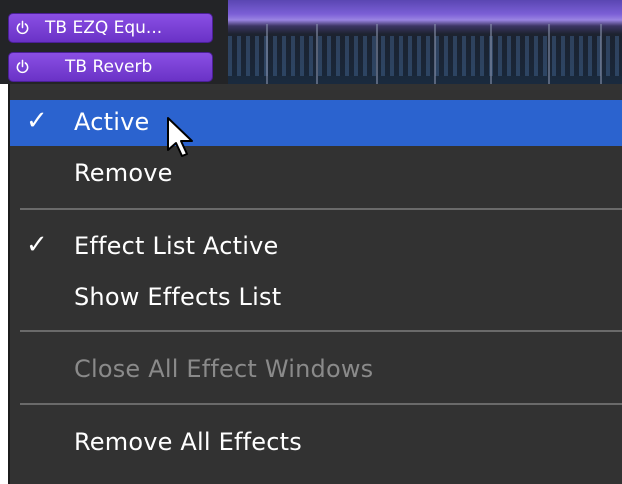  I want to click on effect-slots-panel: TB EZQ Equ... TB Reverb, so click(114, 42).